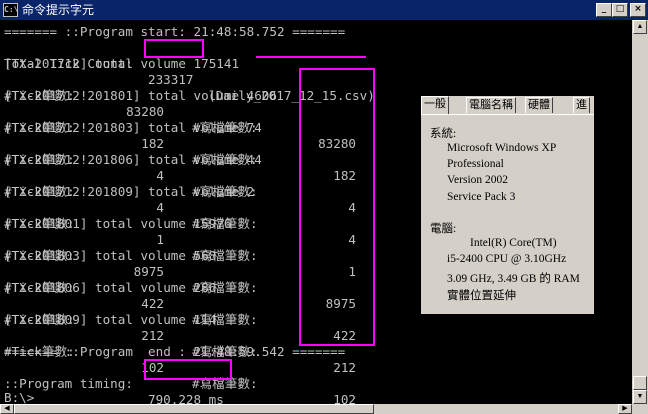  Describe the element at coordinates (180, 303) in the screenshot. I see `count-row: #Tick筆數: 422 #寫檔筆數: 422` at that location.